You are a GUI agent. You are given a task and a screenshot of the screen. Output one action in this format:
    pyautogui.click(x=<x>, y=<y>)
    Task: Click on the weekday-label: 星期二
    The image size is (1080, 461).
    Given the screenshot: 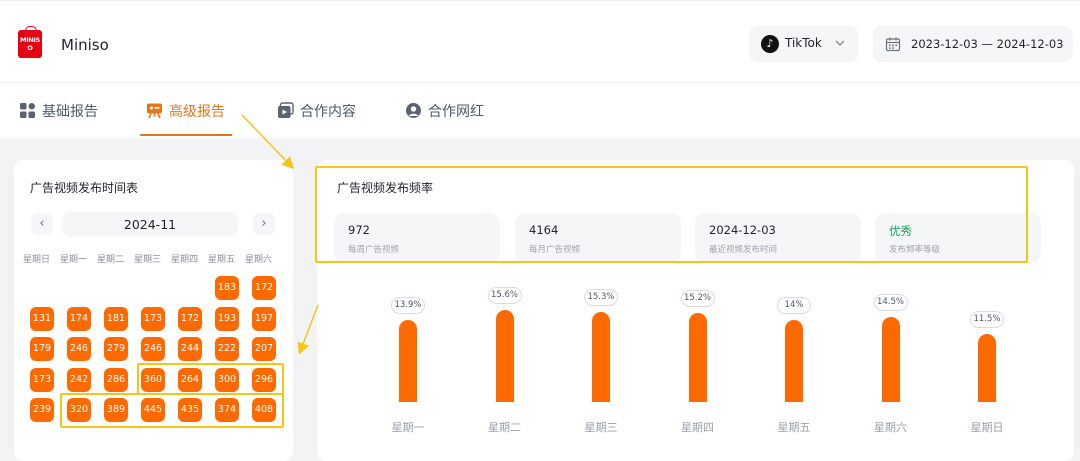 What is the action you would take?
    pyautogui.click(x=110, y=260)
    